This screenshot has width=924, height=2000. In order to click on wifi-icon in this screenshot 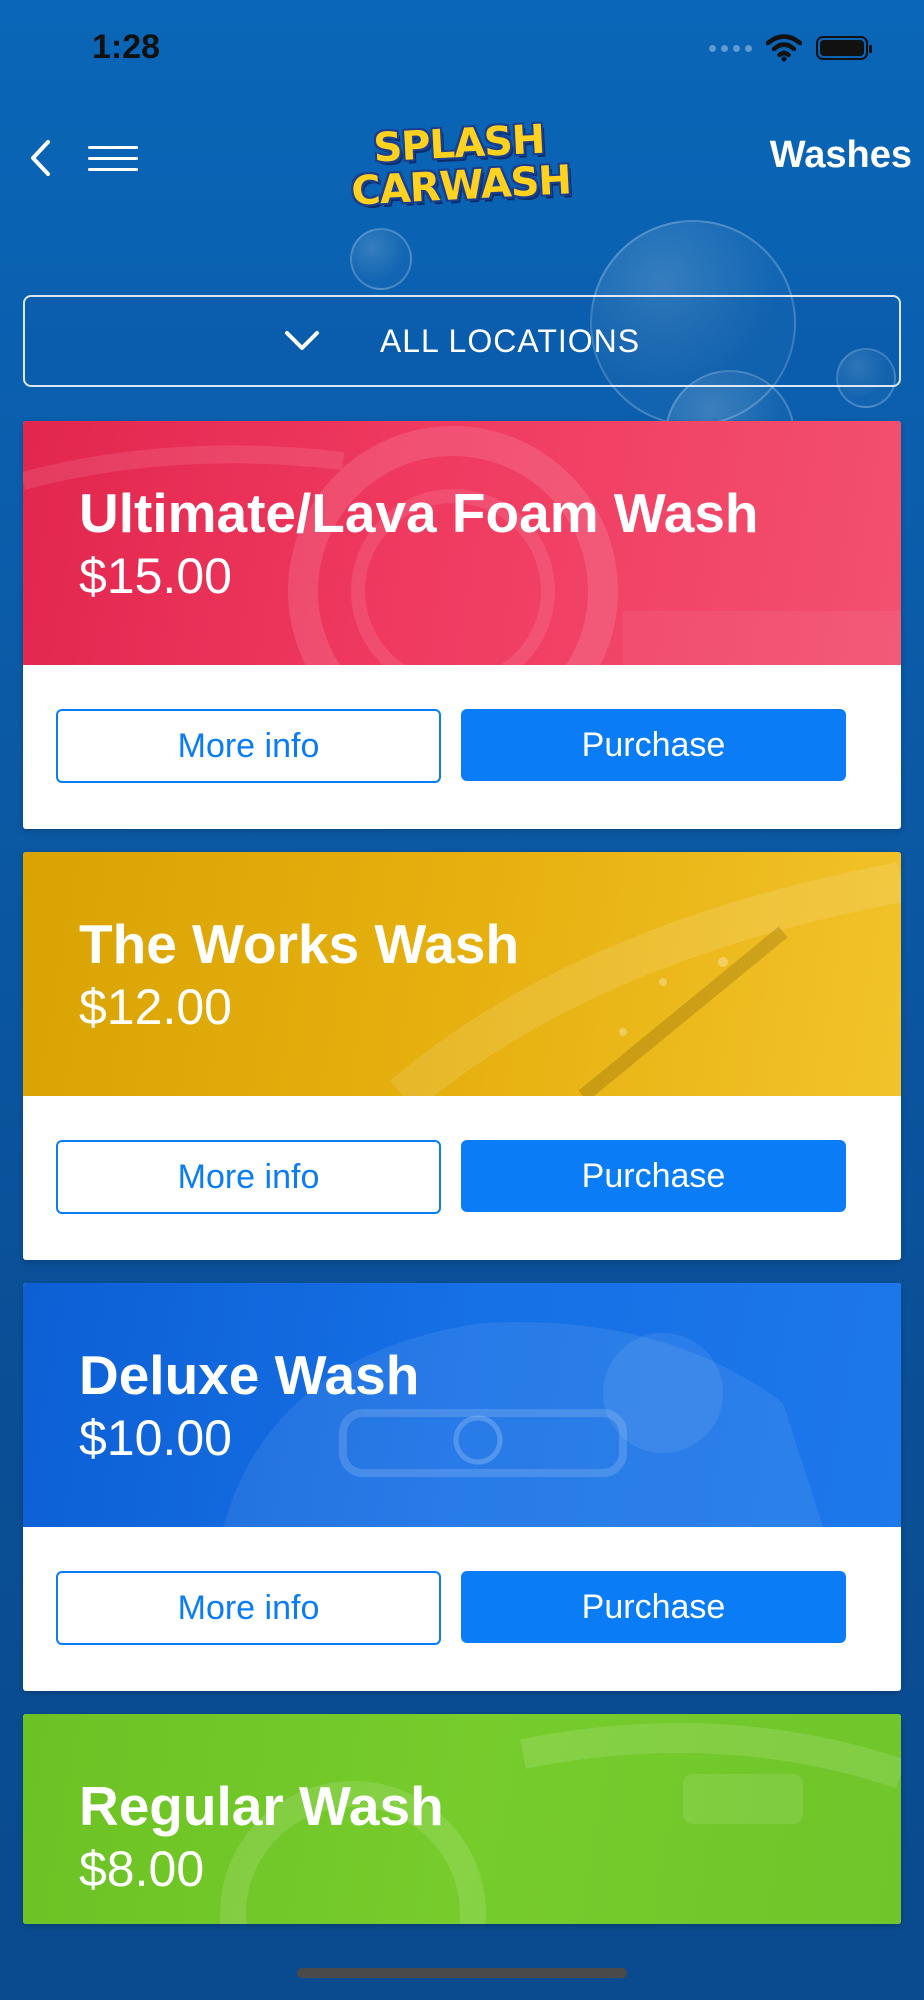, I will do `click(784, 48)`.